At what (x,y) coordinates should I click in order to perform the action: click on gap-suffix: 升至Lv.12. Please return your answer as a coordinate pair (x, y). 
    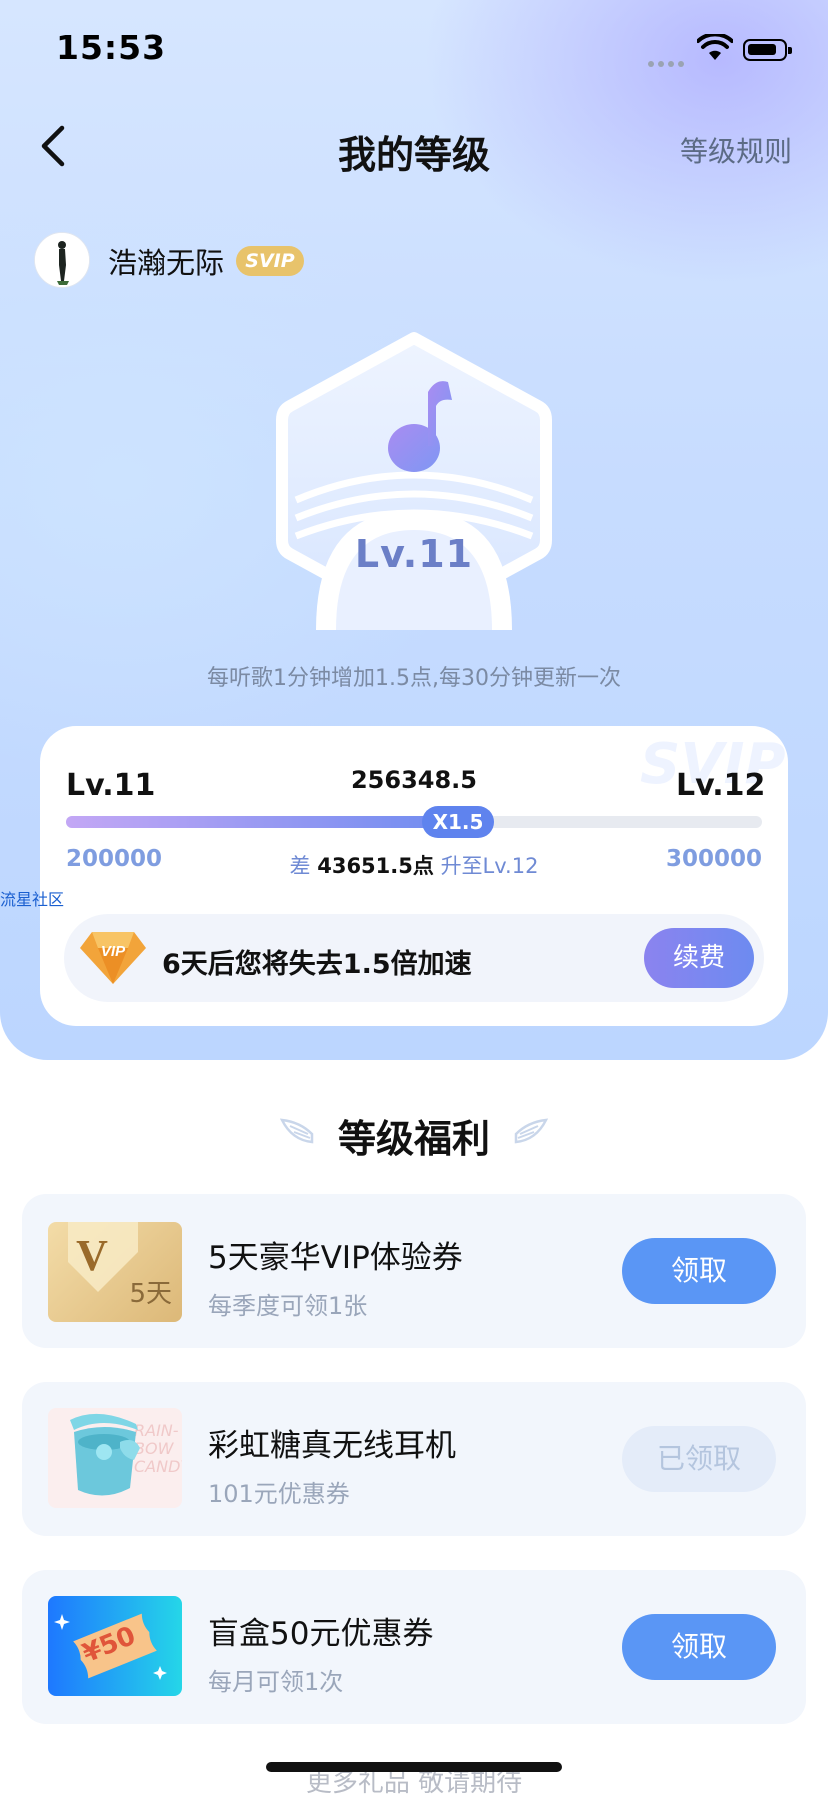
    Looking at the image, I should click on (489, 866).